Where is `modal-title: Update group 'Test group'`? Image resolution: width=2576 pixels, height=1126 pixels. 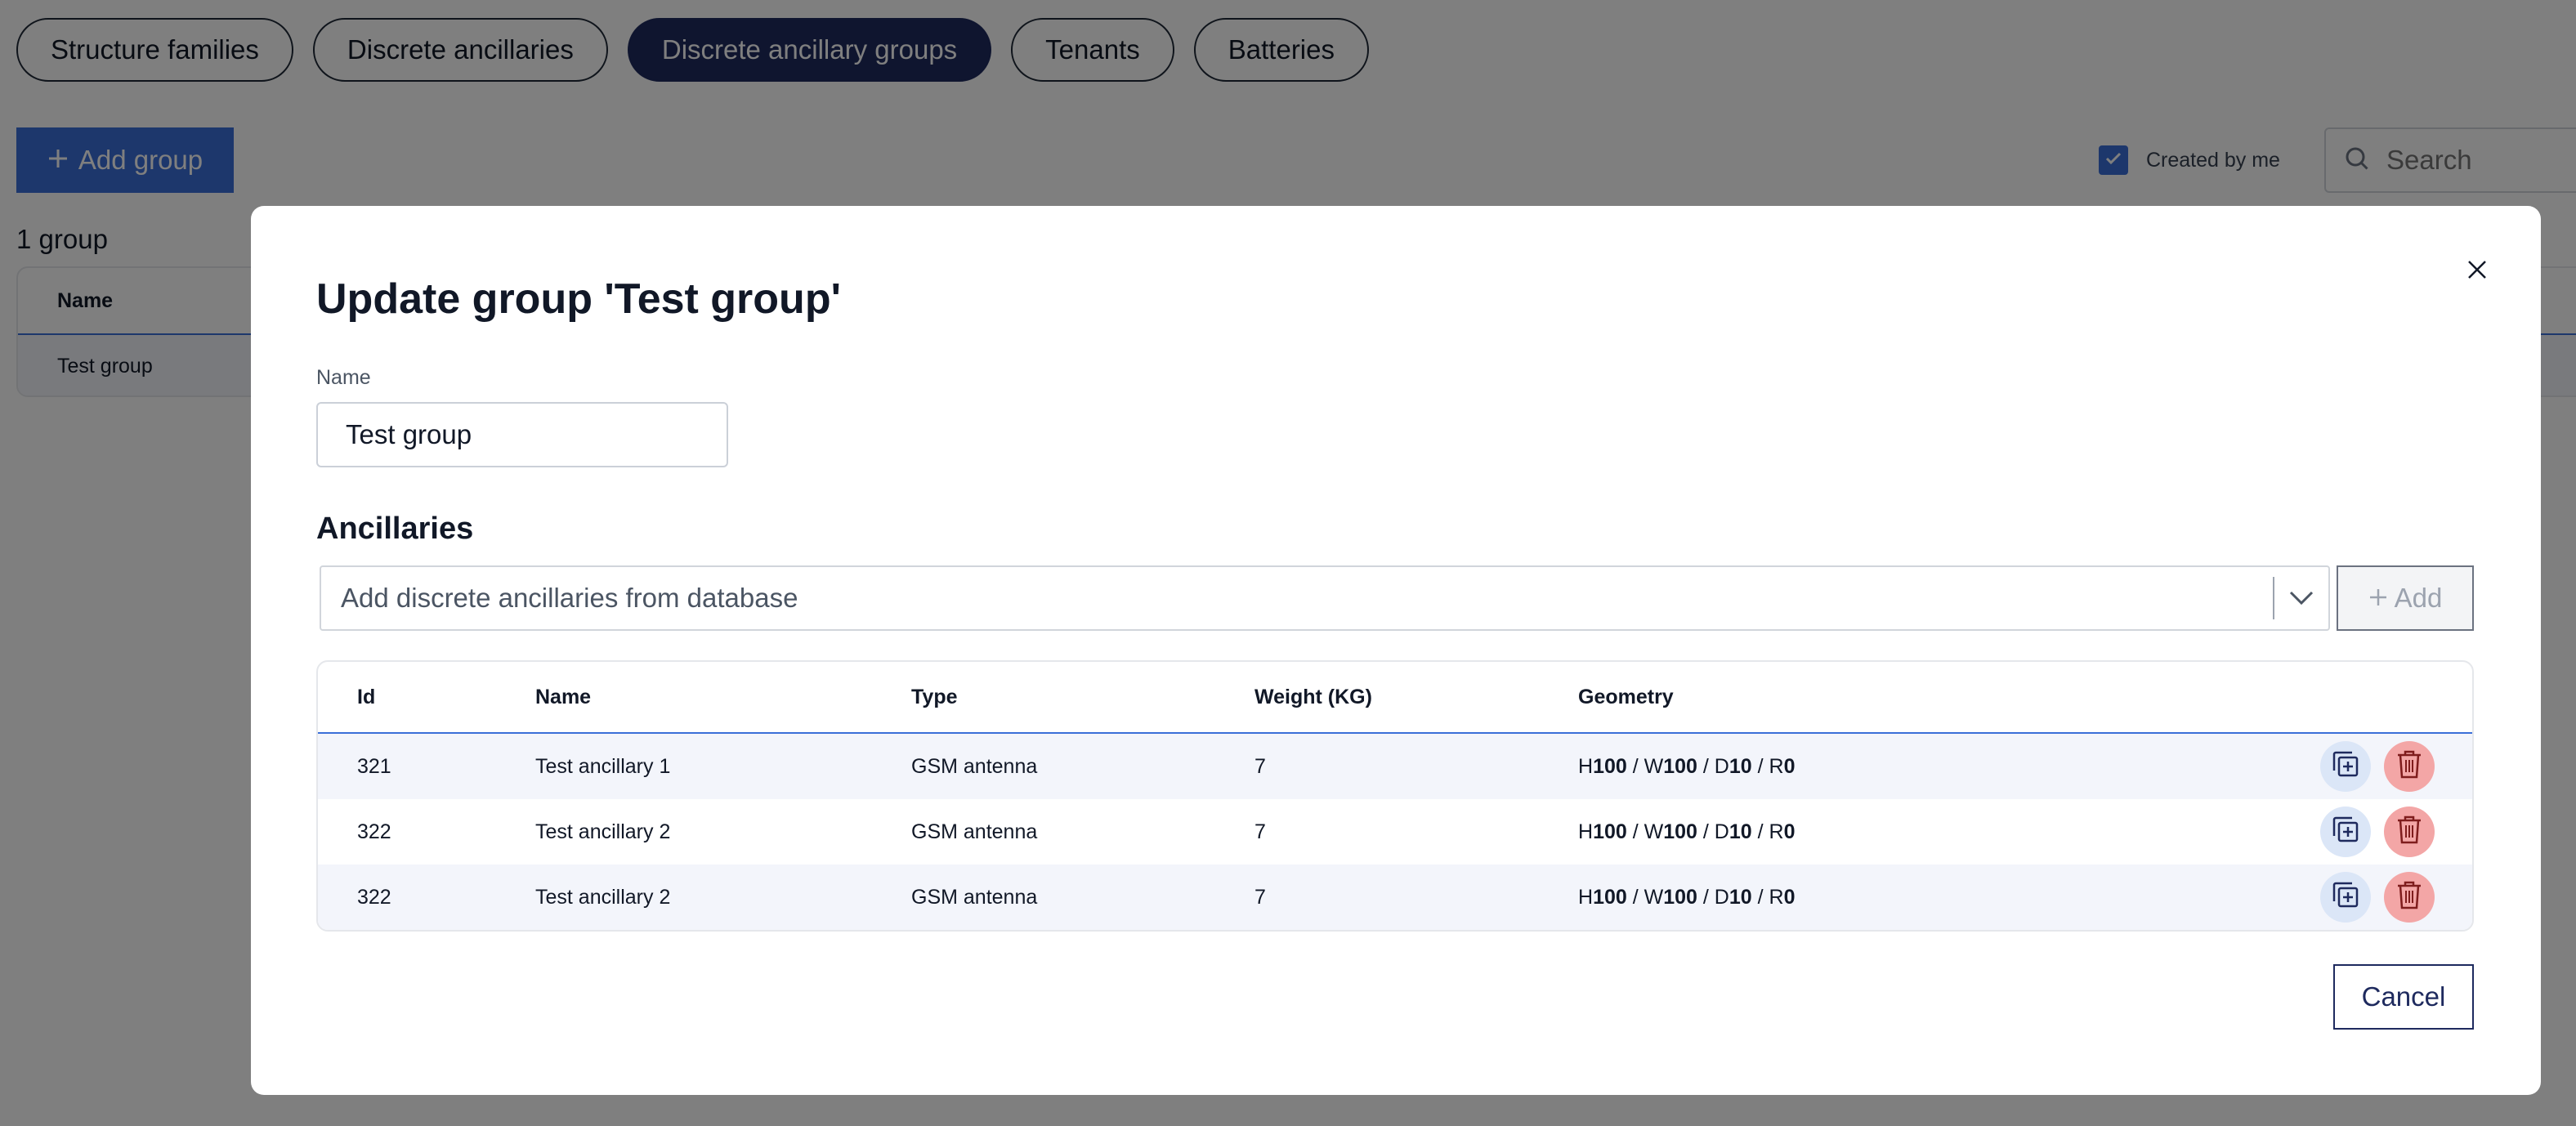 modal-title: Update group 'Test group' is located at coordinates (578, 299).